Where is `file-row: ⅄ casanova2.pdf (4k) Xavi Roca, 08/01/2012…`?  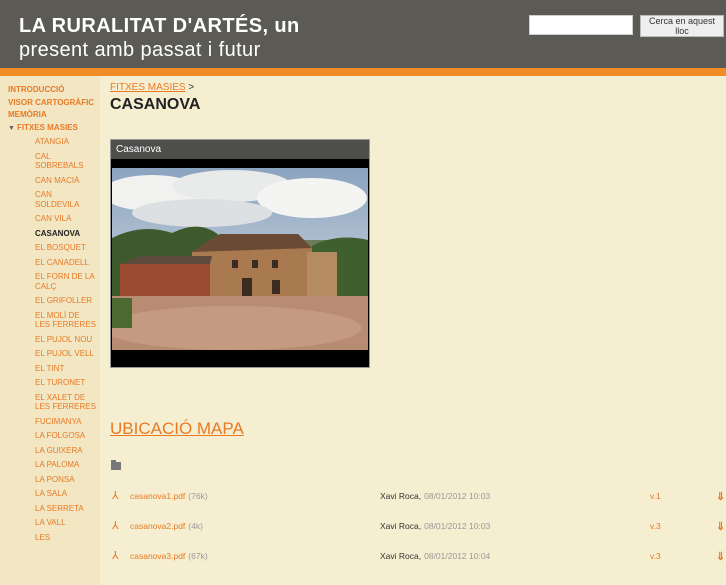
file-row: ⅄ casanova2.pdf (4k) Xavi Roca, 08/01/2012… is located at coordinates (413, 529).